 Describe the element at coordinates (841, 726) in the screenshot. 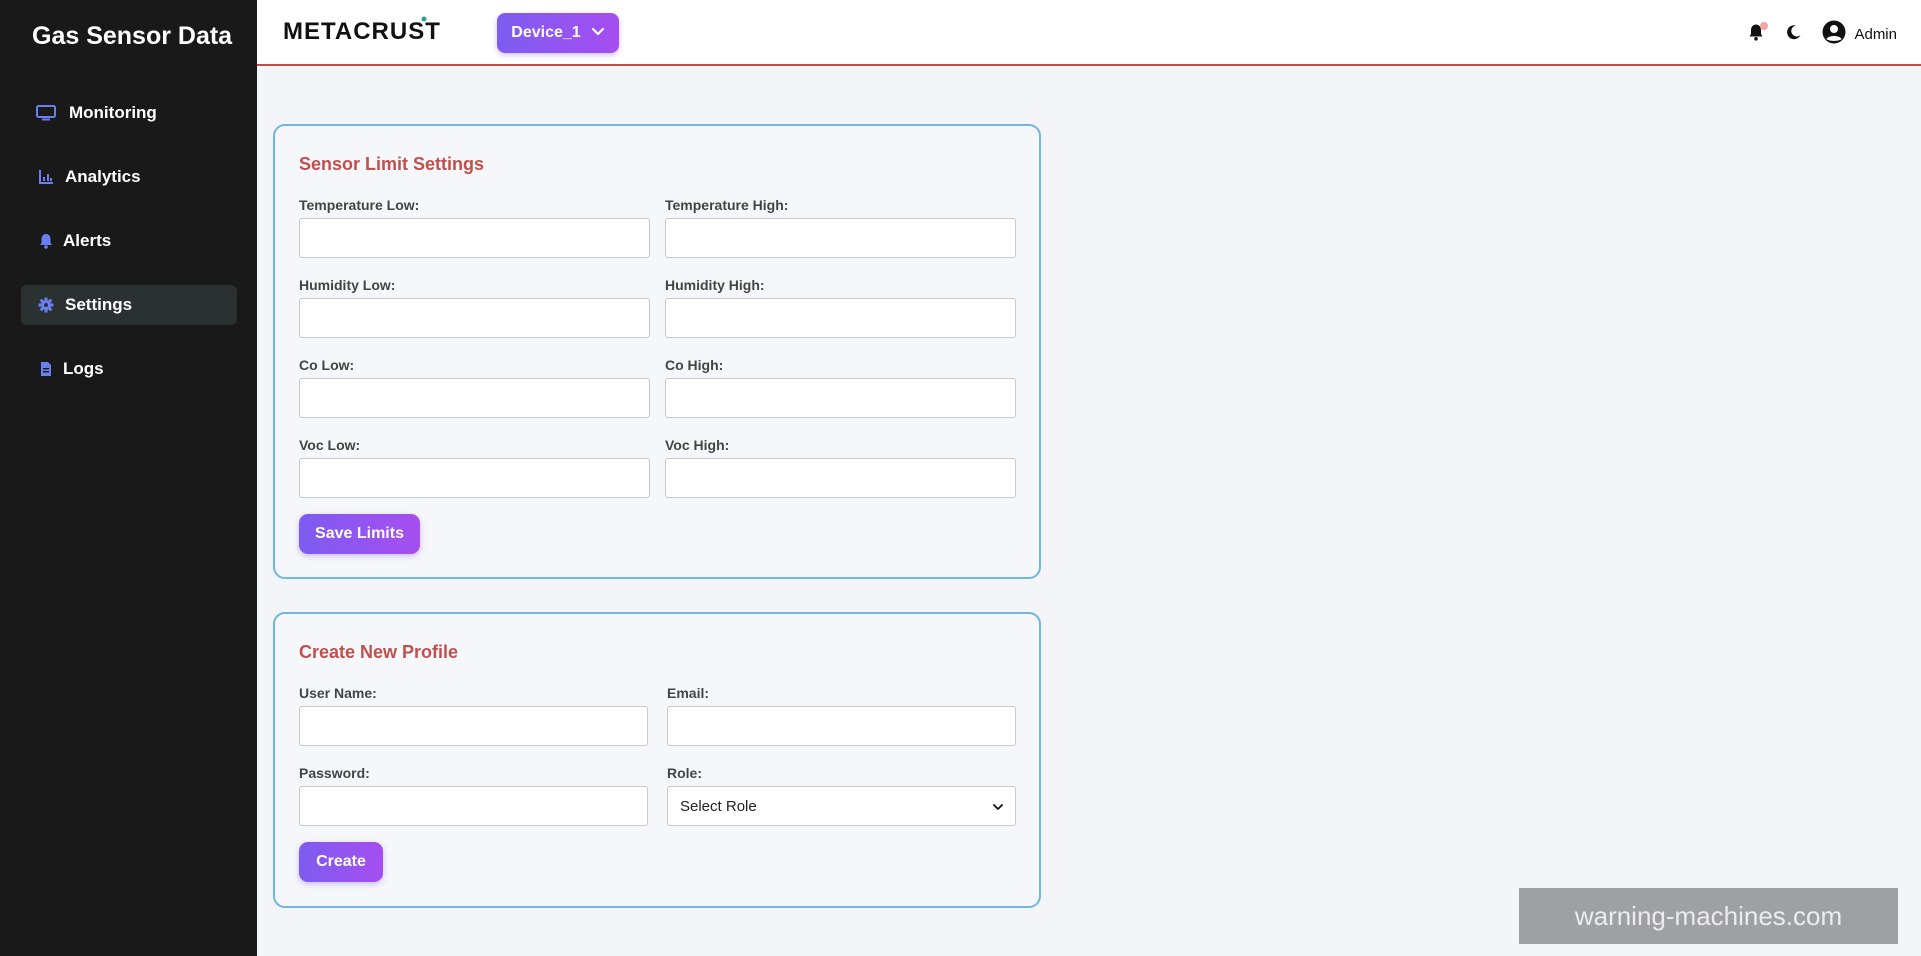

I see `email-input` at that location.